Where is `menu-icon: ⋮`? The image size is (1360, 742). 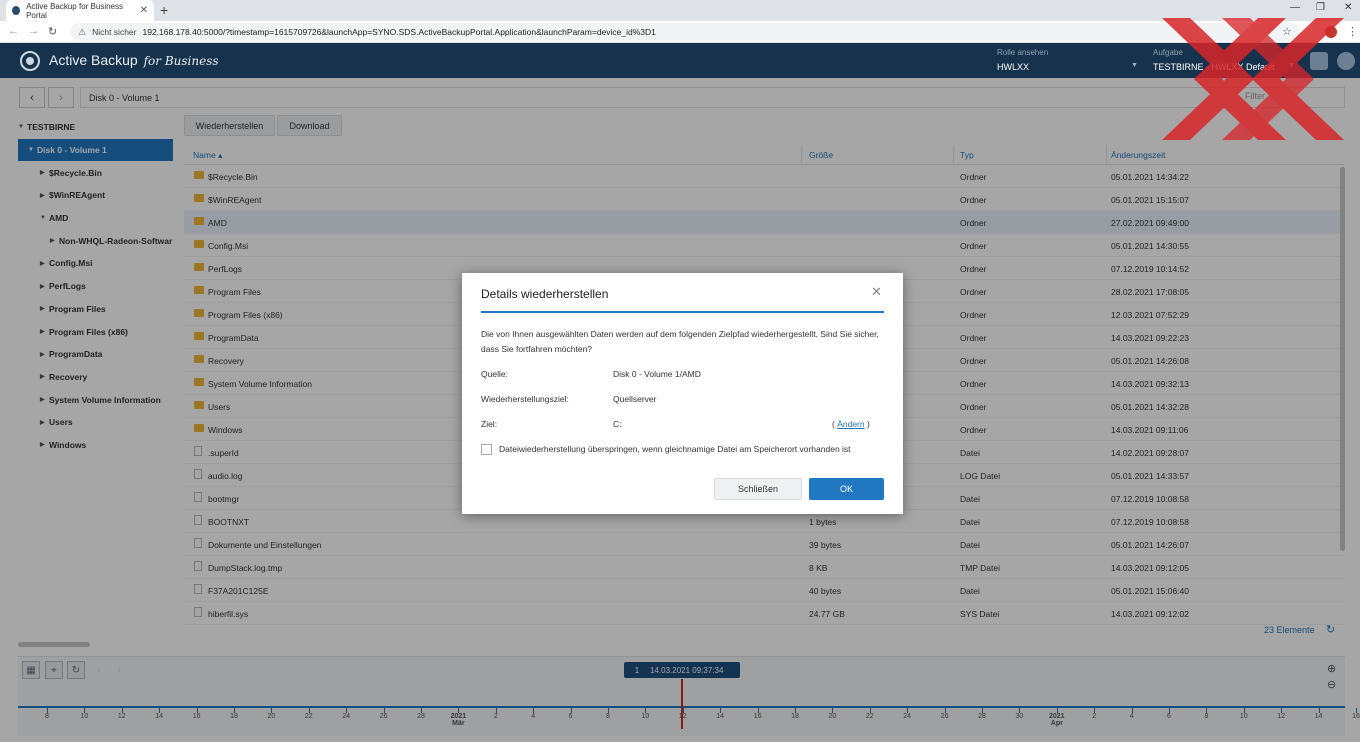
menu-icon: ⋮ is located at coordinates (1352, 31).